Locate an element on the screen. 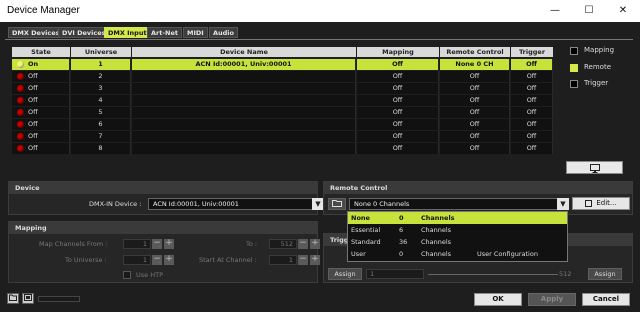  trigger-slider is located at coordinates (493, 274).